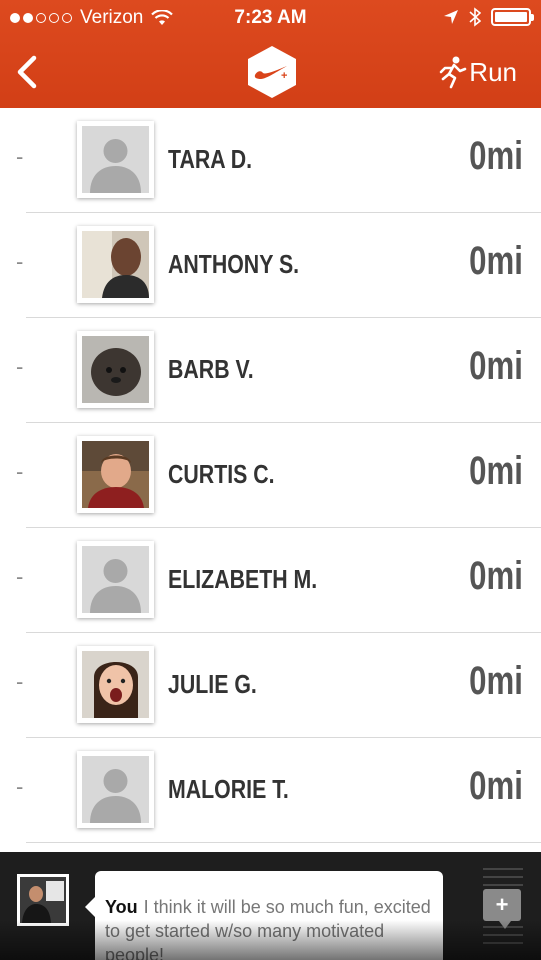 The width and height of the screenshot is (541, 960). I want to click on leaderboard-row: - ANTHONY S. 0mi, so click(270, 265).